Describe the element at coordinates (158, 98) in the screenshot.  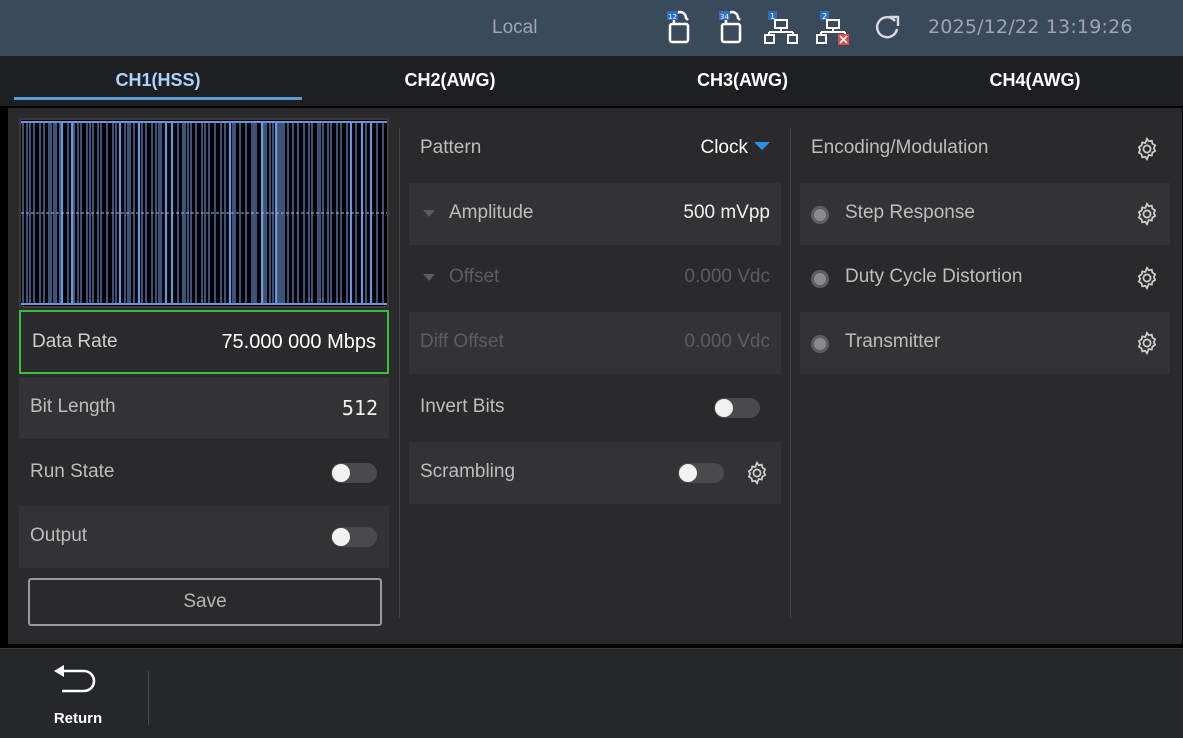
I see `tab-active-underline` at that location.